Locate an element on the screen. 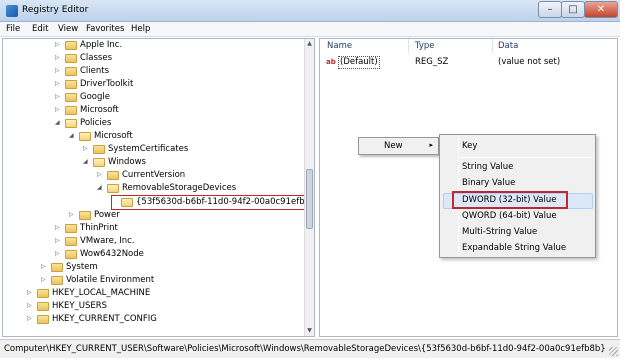  menu-view: View is located at coordinates (68, 29).